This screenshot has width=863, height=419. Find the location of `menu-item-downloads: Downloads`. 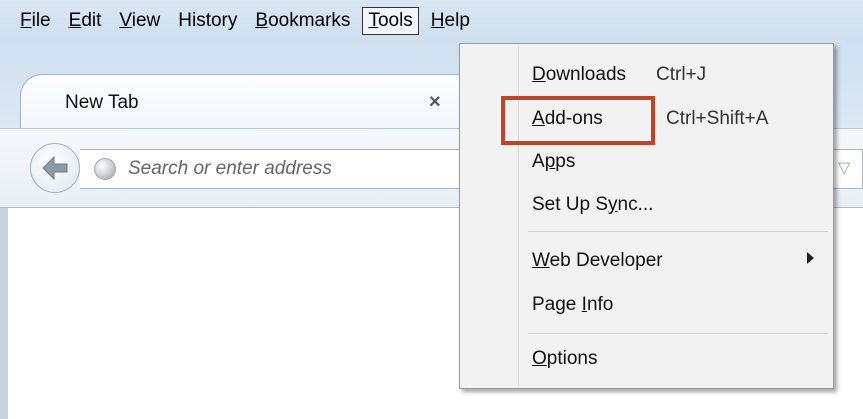

menu-item-downloads: Downloads is located at coordinates (579, 75).